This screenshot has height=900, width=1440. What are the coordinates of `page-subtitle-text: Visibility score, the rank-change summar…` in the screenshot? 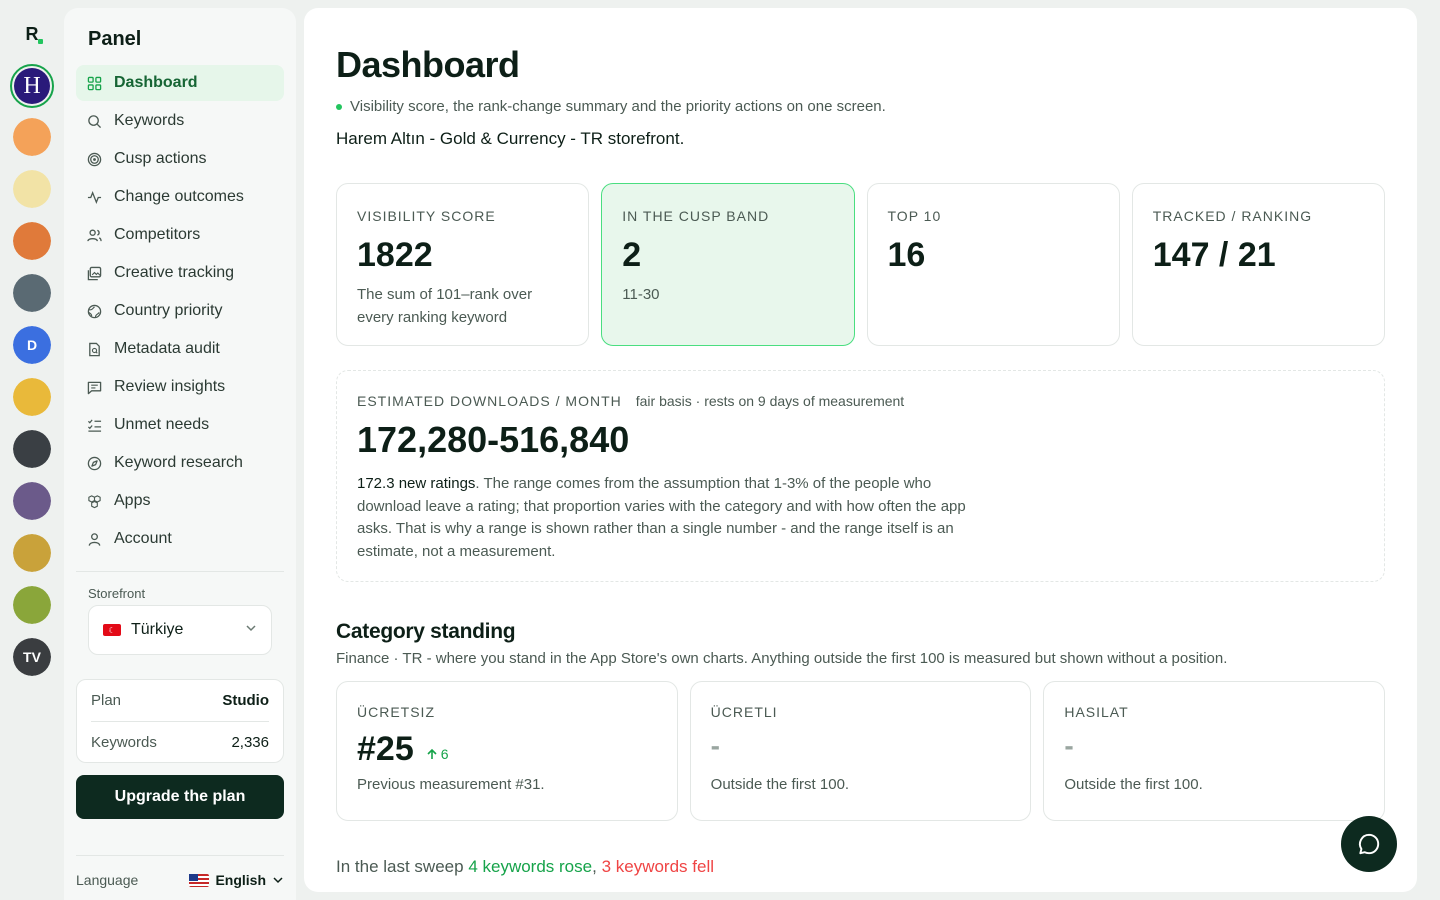 It's located at (618, 106).